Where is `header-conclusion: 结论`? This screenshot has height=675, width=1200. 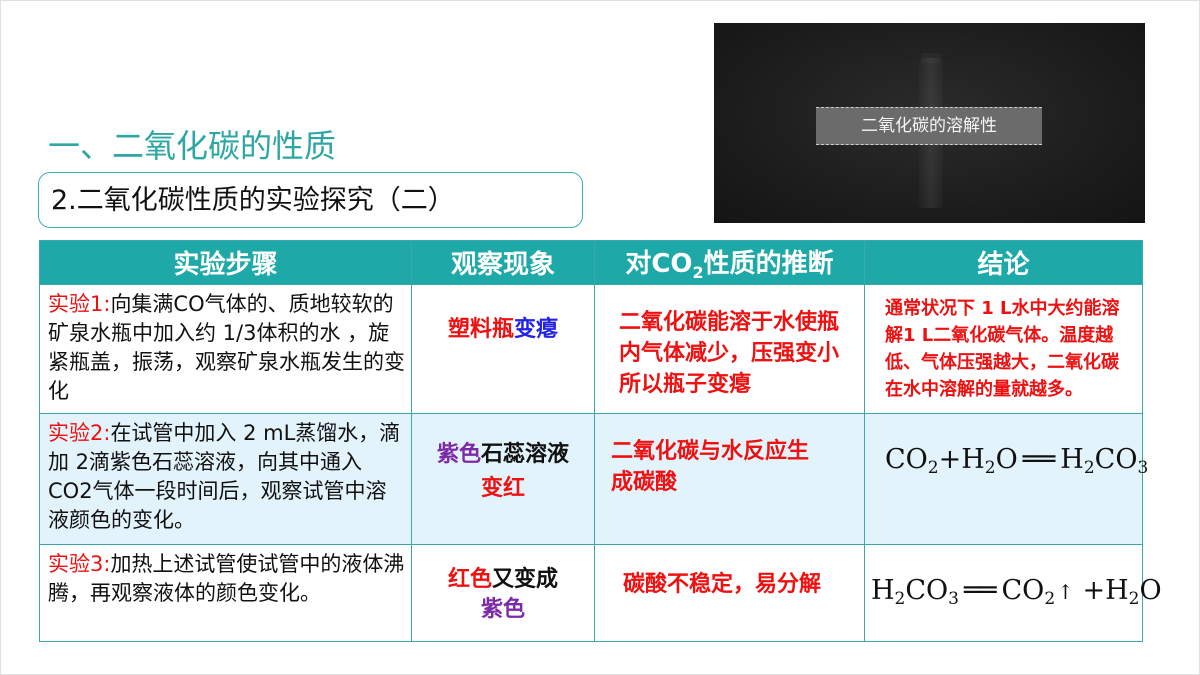 header-conclusion: 结论 is located at coordinates (1003, 262).